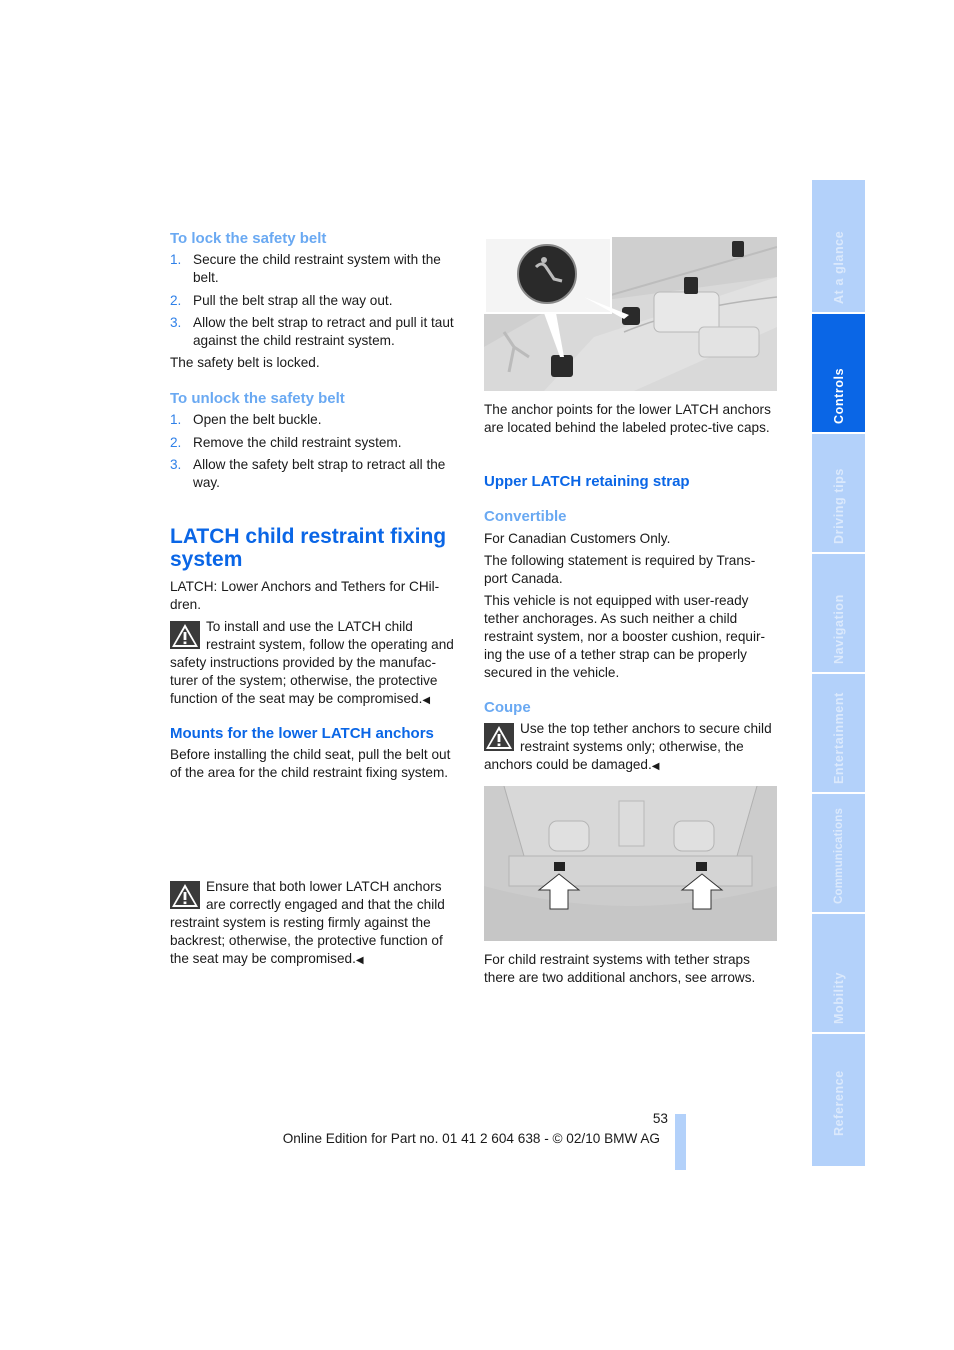 The image size is (954, 1350). I want to click on page-number: 53, so click(660, 1118).